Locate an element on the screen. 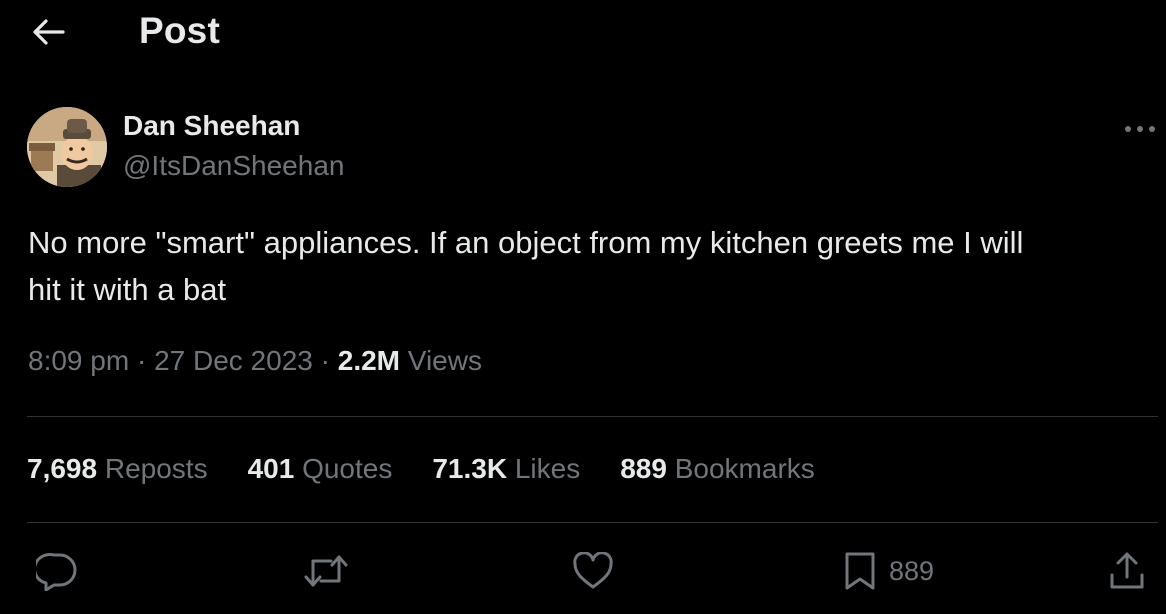 Image resolution: width=1166 pixels, height=614 pixels. avatar is located at coordinates (67, 147).